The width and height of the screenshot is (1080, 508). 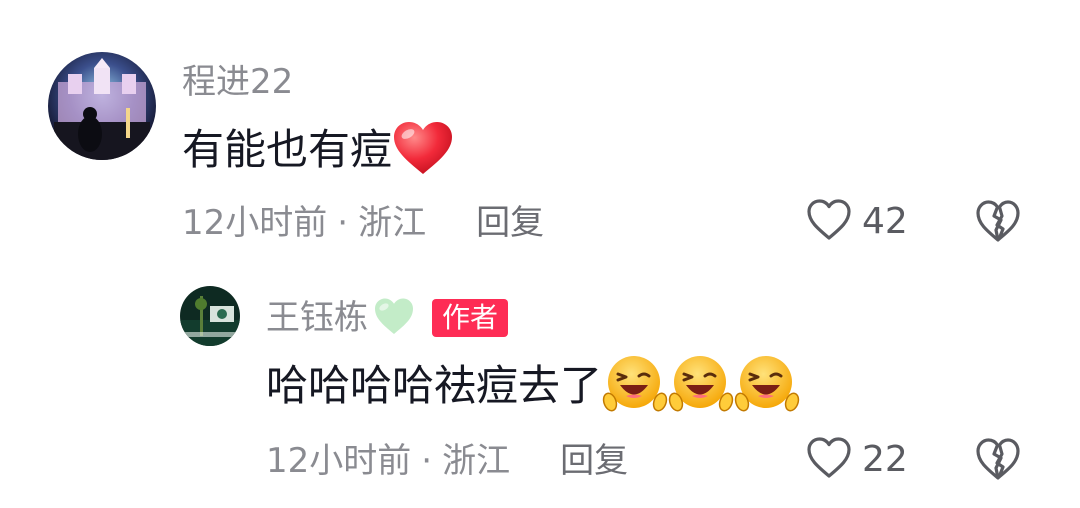 I want to click on like-button: 42, so click(x=857, y=222).